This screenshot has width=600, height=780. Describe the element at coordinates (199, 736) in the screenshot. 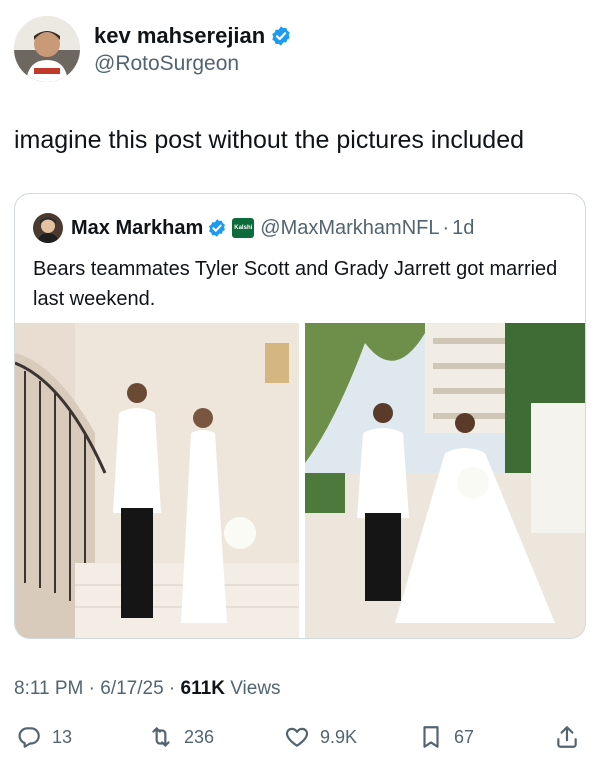

I see `repost-count: 236` at that location.